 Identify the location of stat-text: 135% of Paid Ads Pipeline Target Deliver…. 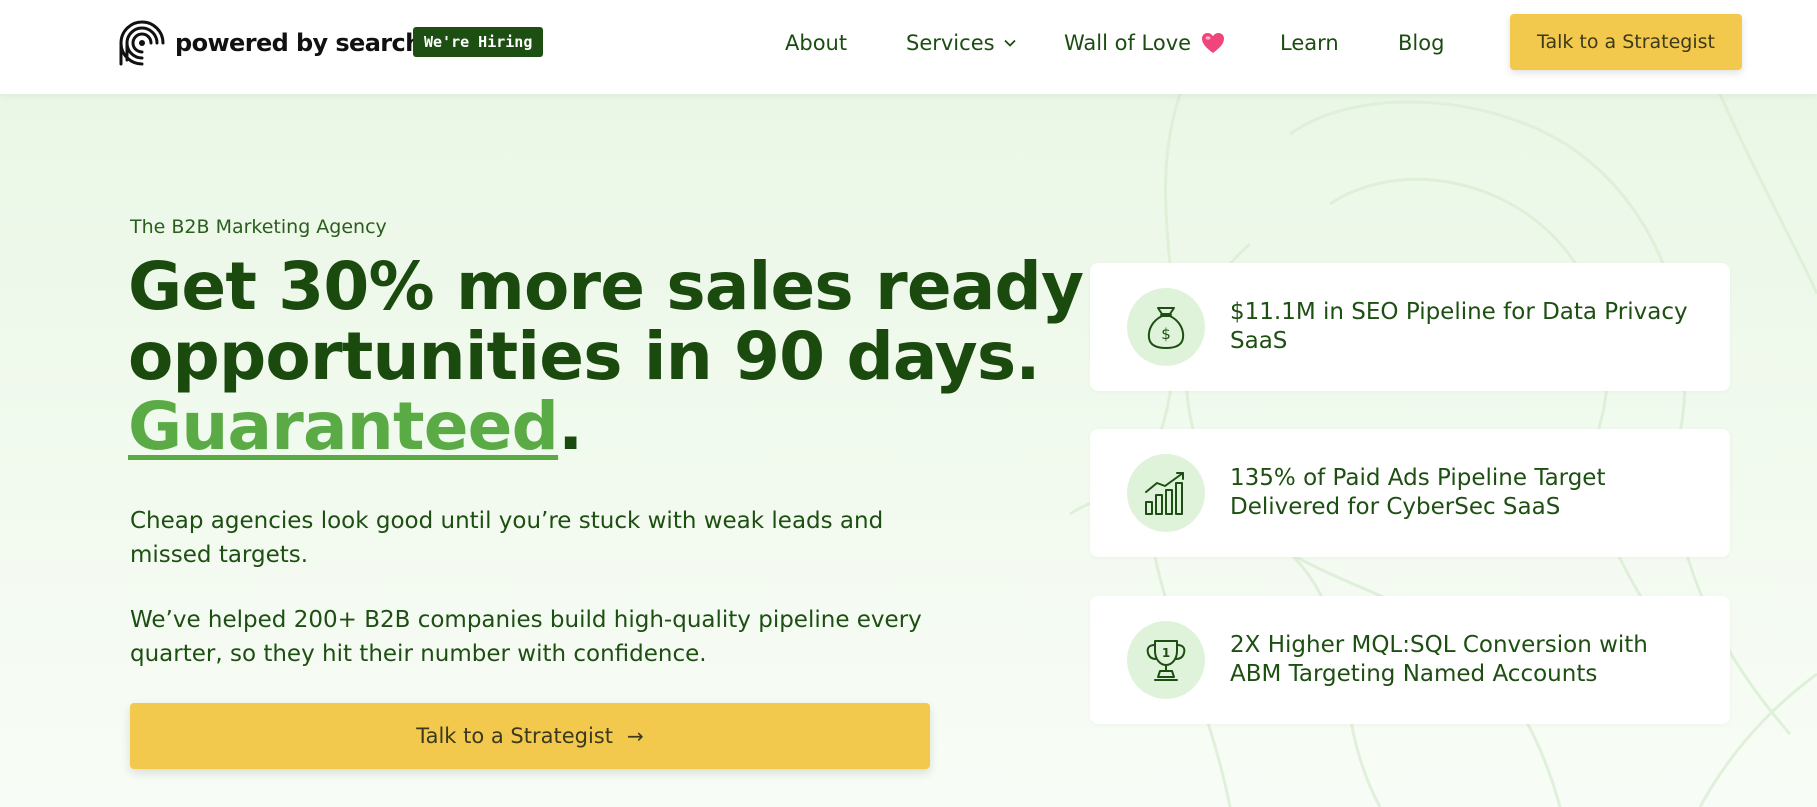
(1418, 492).